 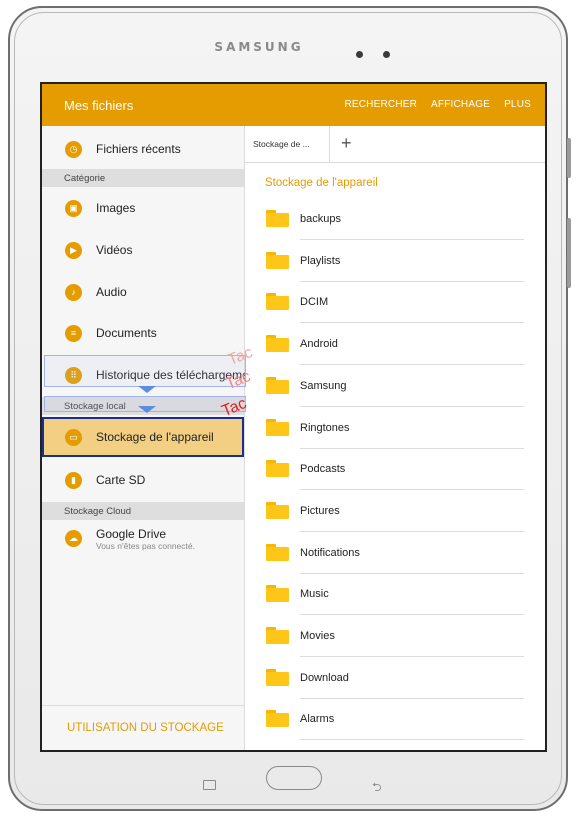 What do you see at coordinates (569, 158) in the screenshot?
I see `volume-button` at bounding box center [569, 158].